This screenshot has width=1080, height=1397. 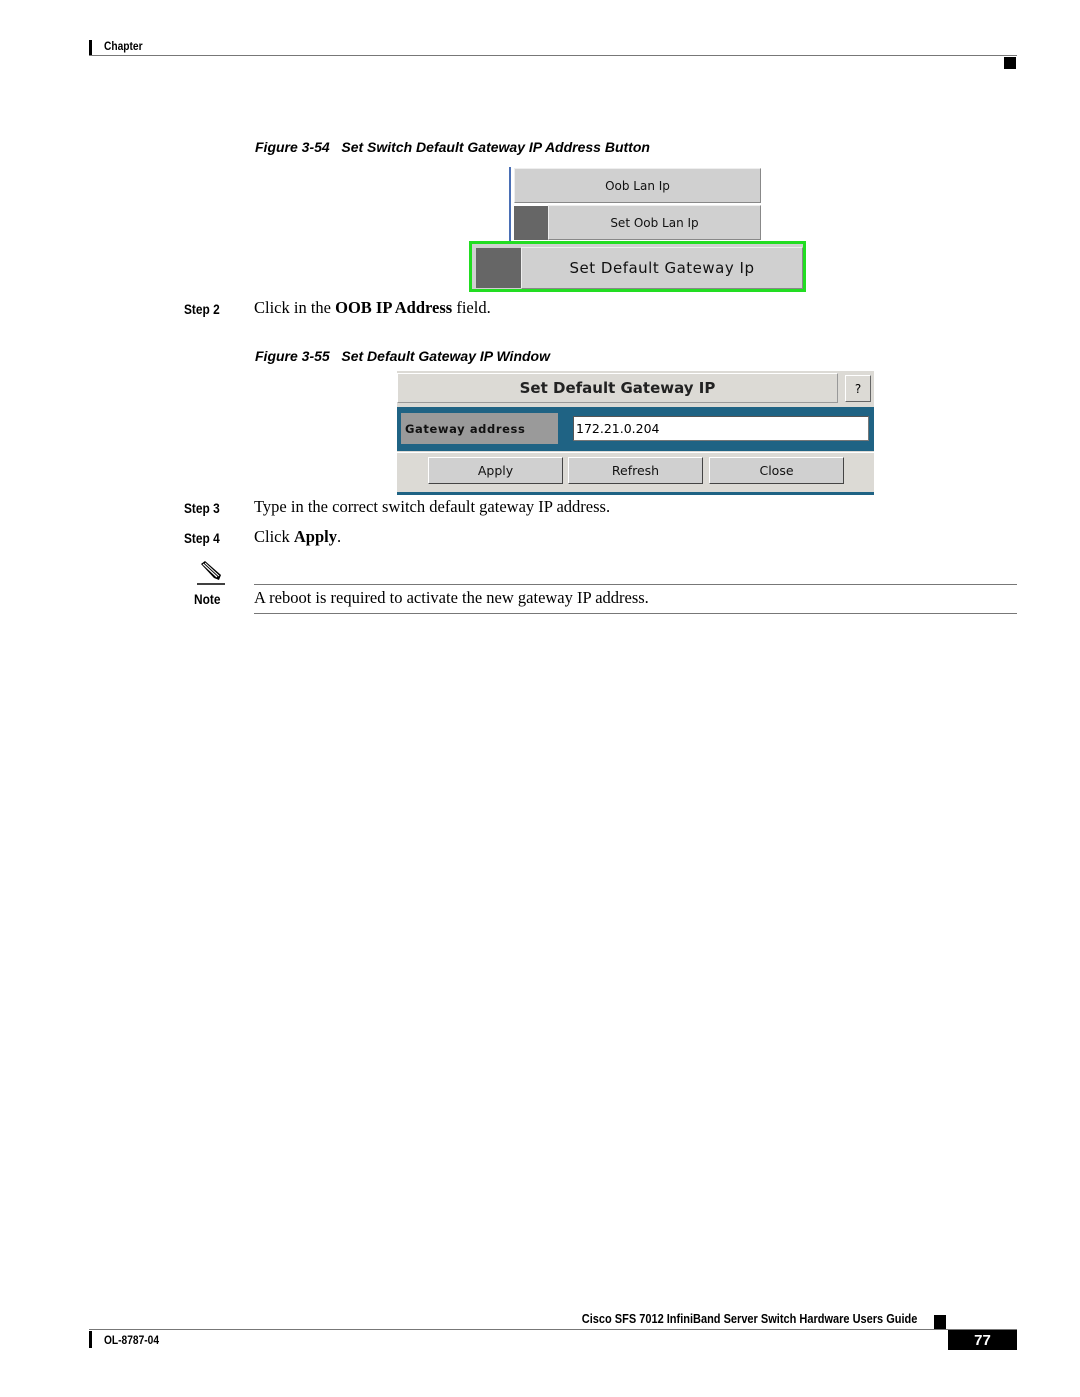 What do you see at coordinates (211, 573) in the screenshot?
I see `pencil-icon` at bounding box center [211, 573].